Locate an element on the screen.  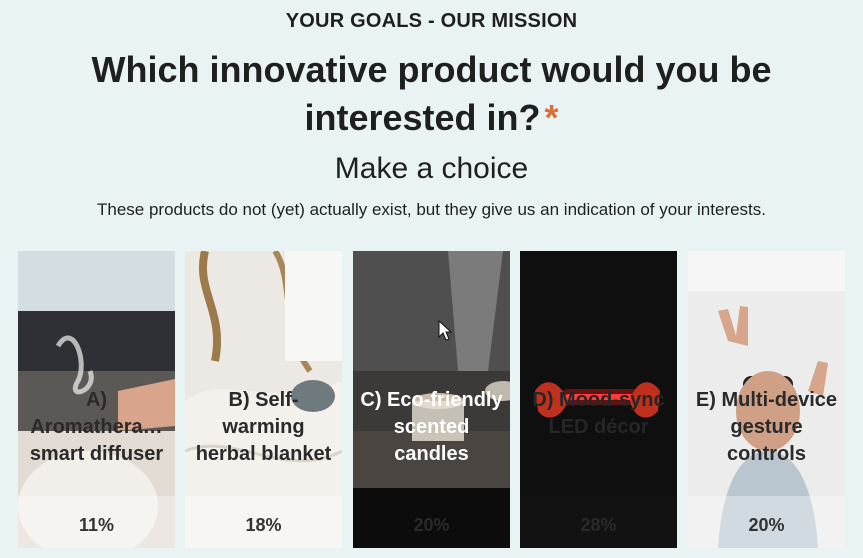
required-asterisk: * is located at coordinates (551, 117).